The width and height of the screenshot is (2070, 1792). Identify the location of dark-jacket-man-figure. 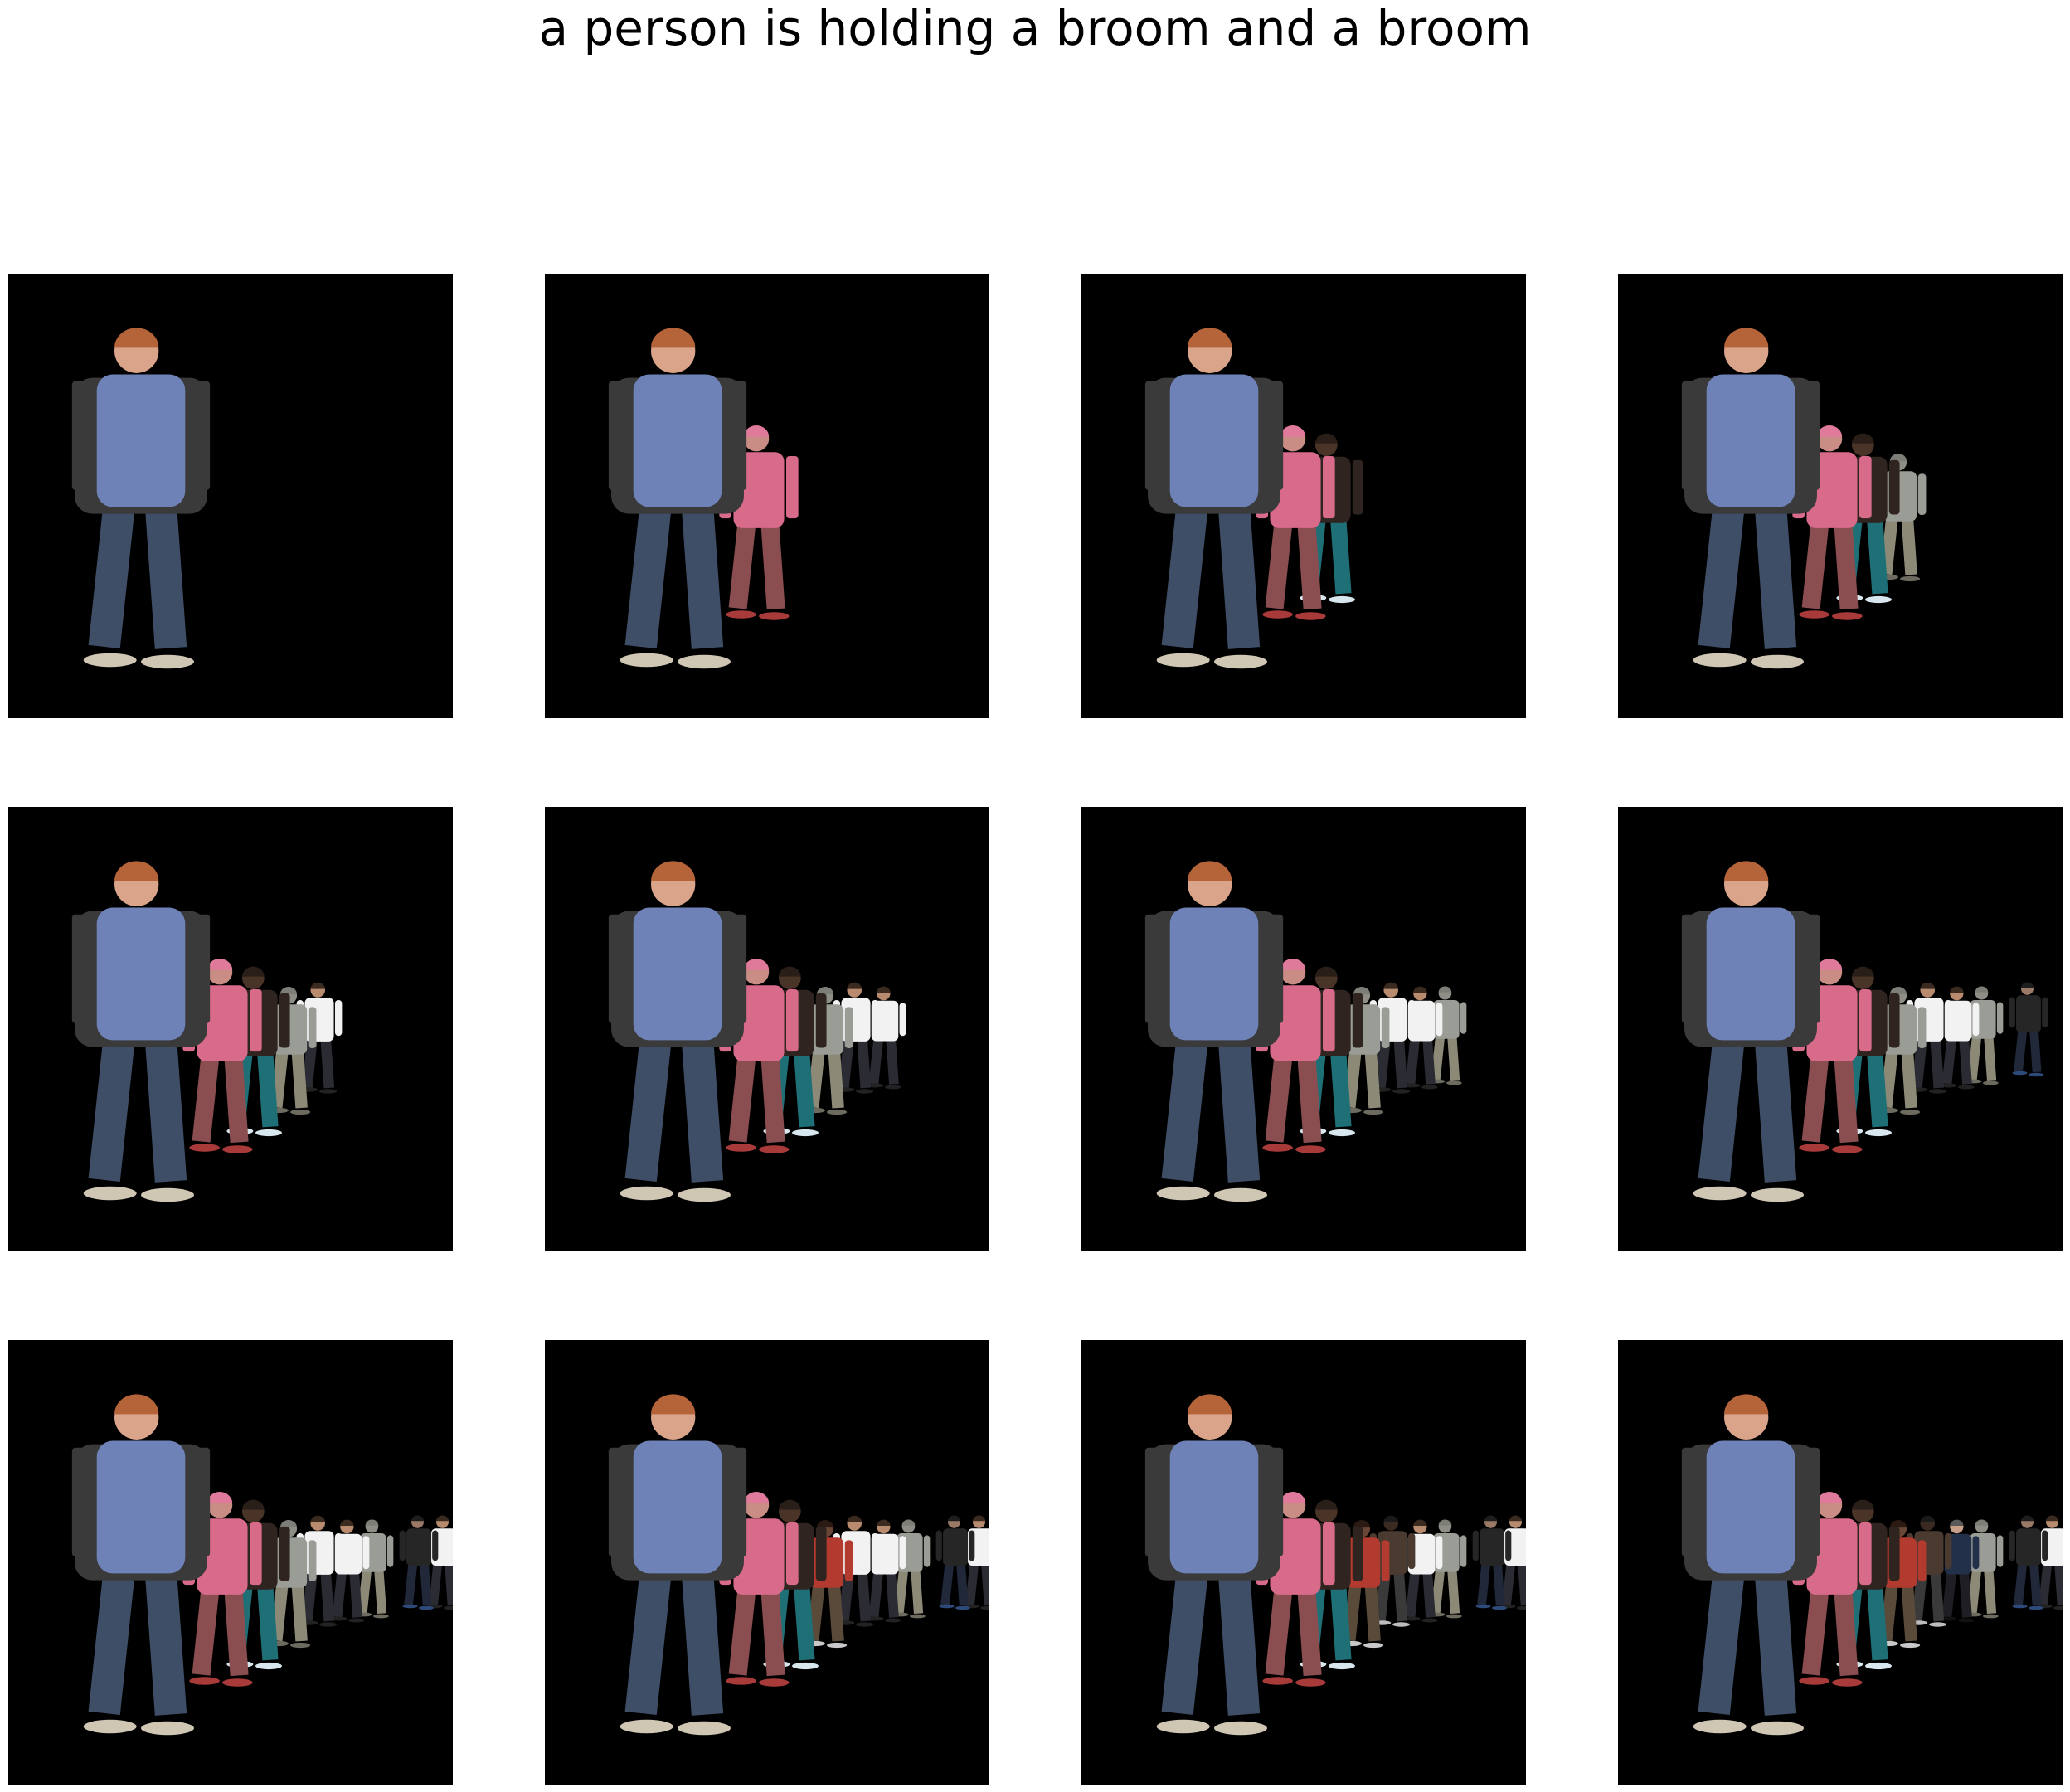
(2029, 1029).